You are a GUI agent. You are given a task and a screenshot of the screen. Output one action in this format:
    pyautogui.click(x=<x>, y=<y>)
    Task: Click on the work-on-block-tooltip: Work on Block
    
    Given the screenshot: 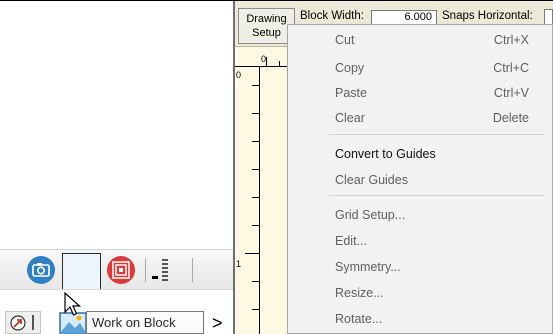 What is the action you would take?
    pyautogui.click(x=145, y=322)
    